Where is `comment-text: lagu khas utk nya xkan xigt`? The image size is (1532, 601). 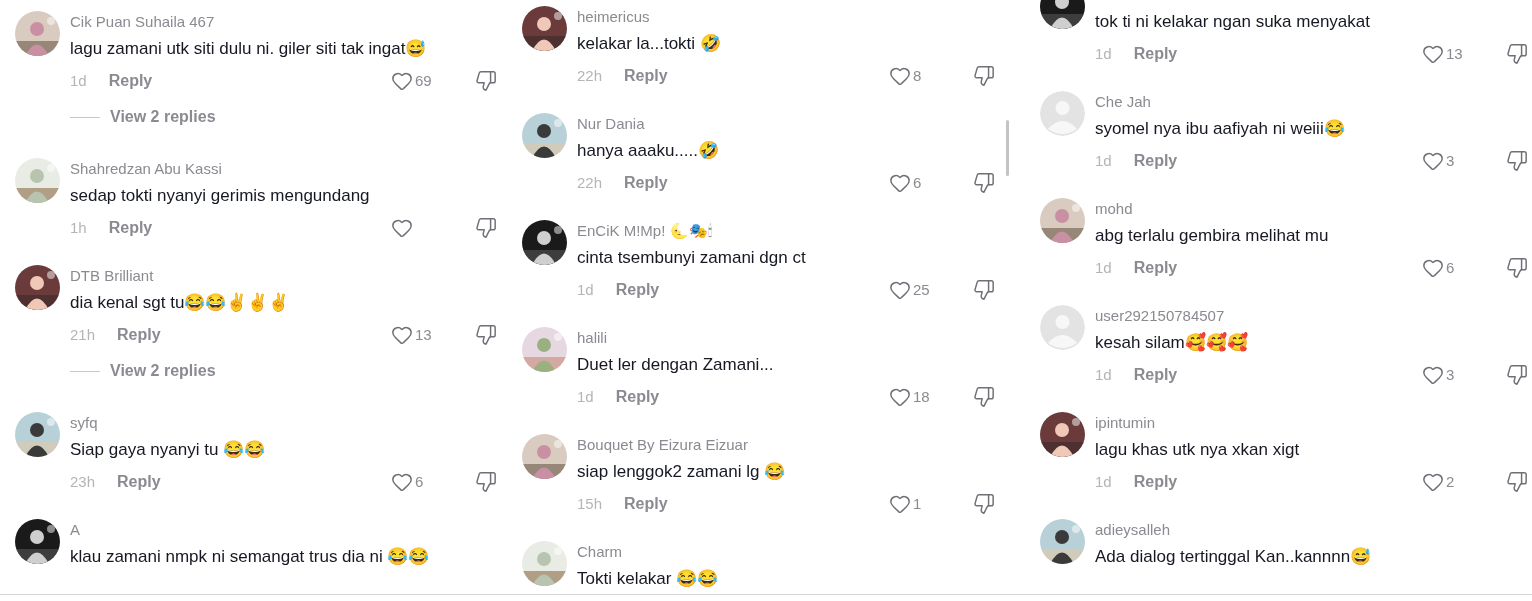
comment-text: lagu khas utk nya xkan xigt is located at coordinates (1198, 450).